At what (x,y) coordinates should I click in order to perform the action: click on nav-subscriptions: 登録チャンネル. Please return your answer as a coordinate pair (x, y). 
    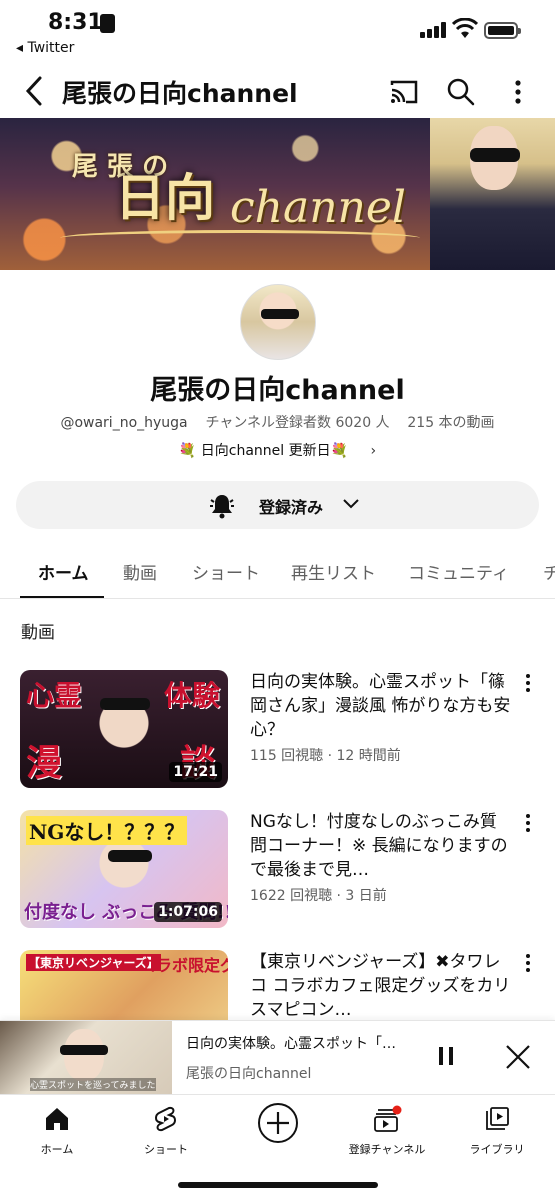
    Looking at the image, I should click on (387, 1131).